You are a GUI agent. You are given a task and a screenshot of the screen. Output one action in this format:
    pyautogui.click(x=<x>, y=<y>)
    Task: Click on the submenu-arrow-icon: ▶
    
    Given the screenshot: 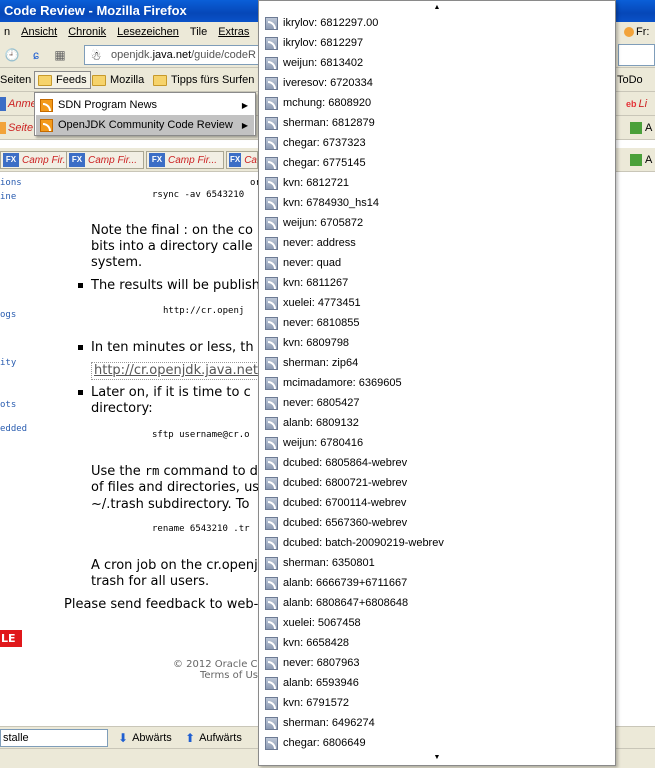 What is the action you would take?
    pyautogui.click(x=244, y=125)
    